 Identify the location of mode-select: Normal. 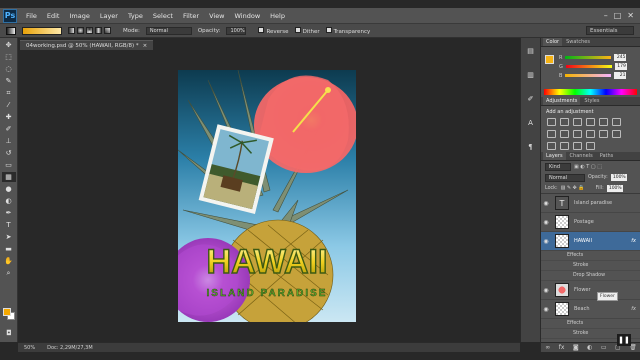
(168, 30).